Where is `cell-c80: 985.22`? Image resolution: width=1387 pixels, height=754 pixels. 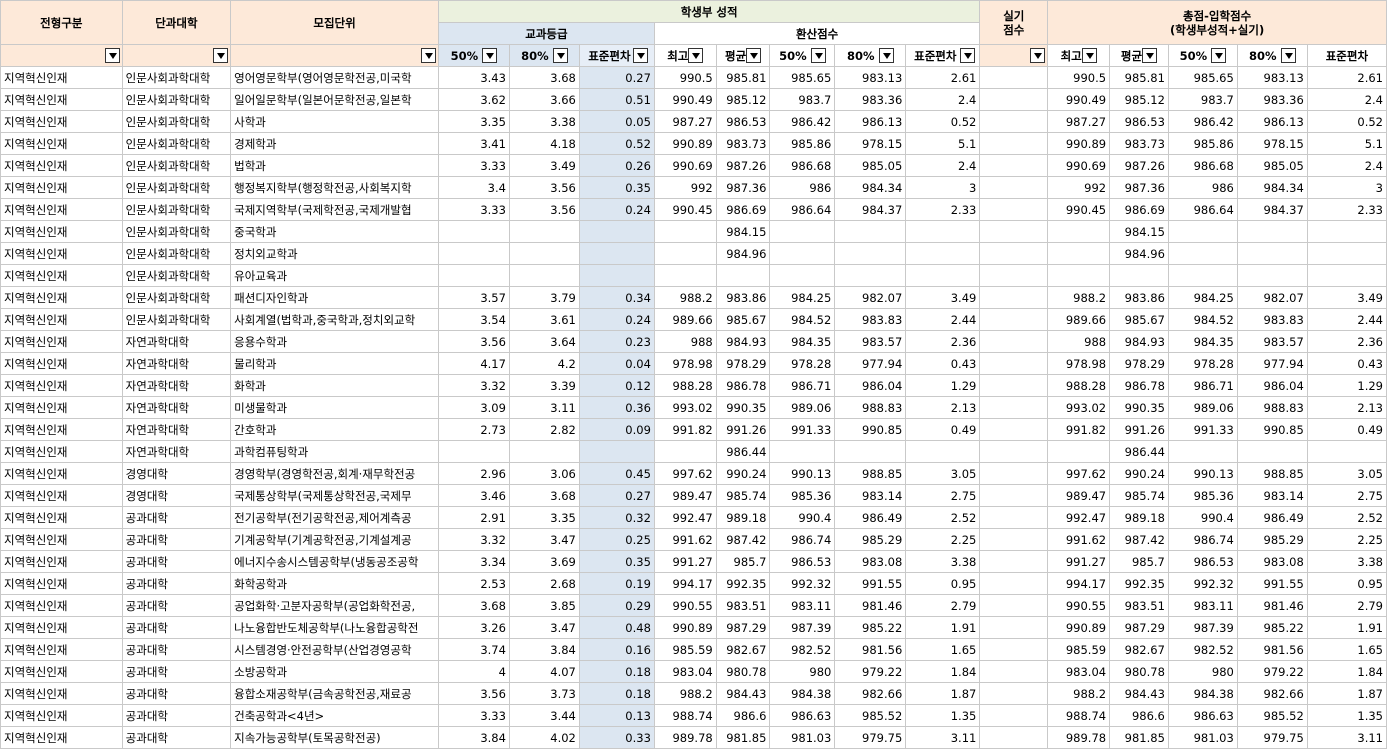
cell-c80: 985.22 is located at coordinates (870, 627).